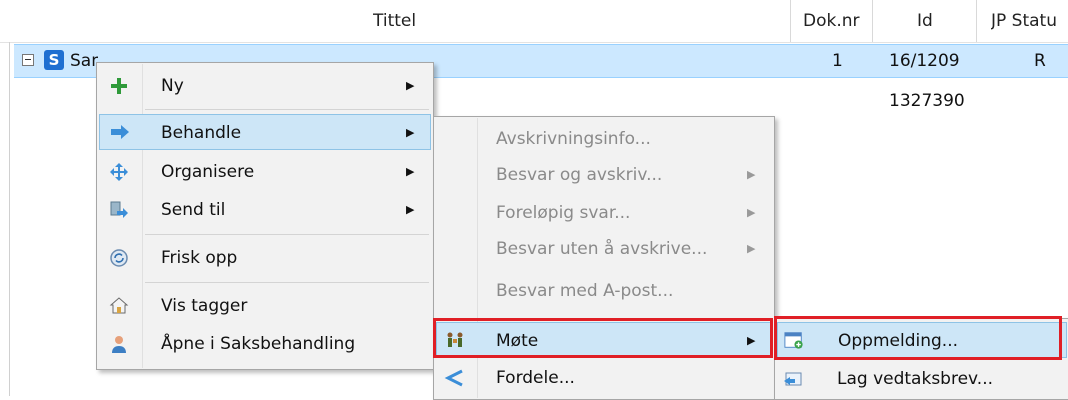  I want to click on house-tag-icon, so click(119, 305).